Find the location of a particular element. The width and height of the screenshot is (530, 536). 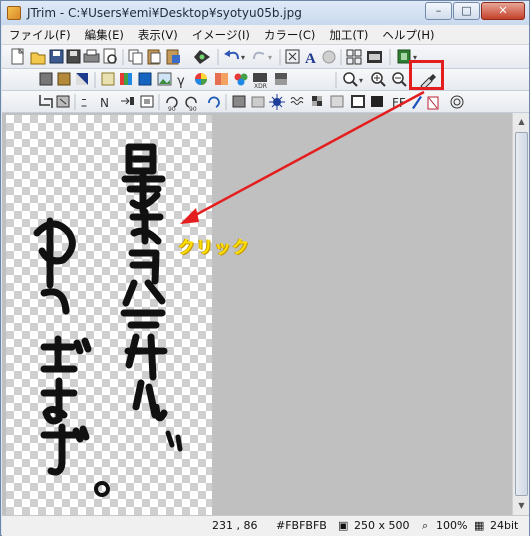

main-toolbar: ▾ ▾ A ▾ is located at coordinates (265, 57).